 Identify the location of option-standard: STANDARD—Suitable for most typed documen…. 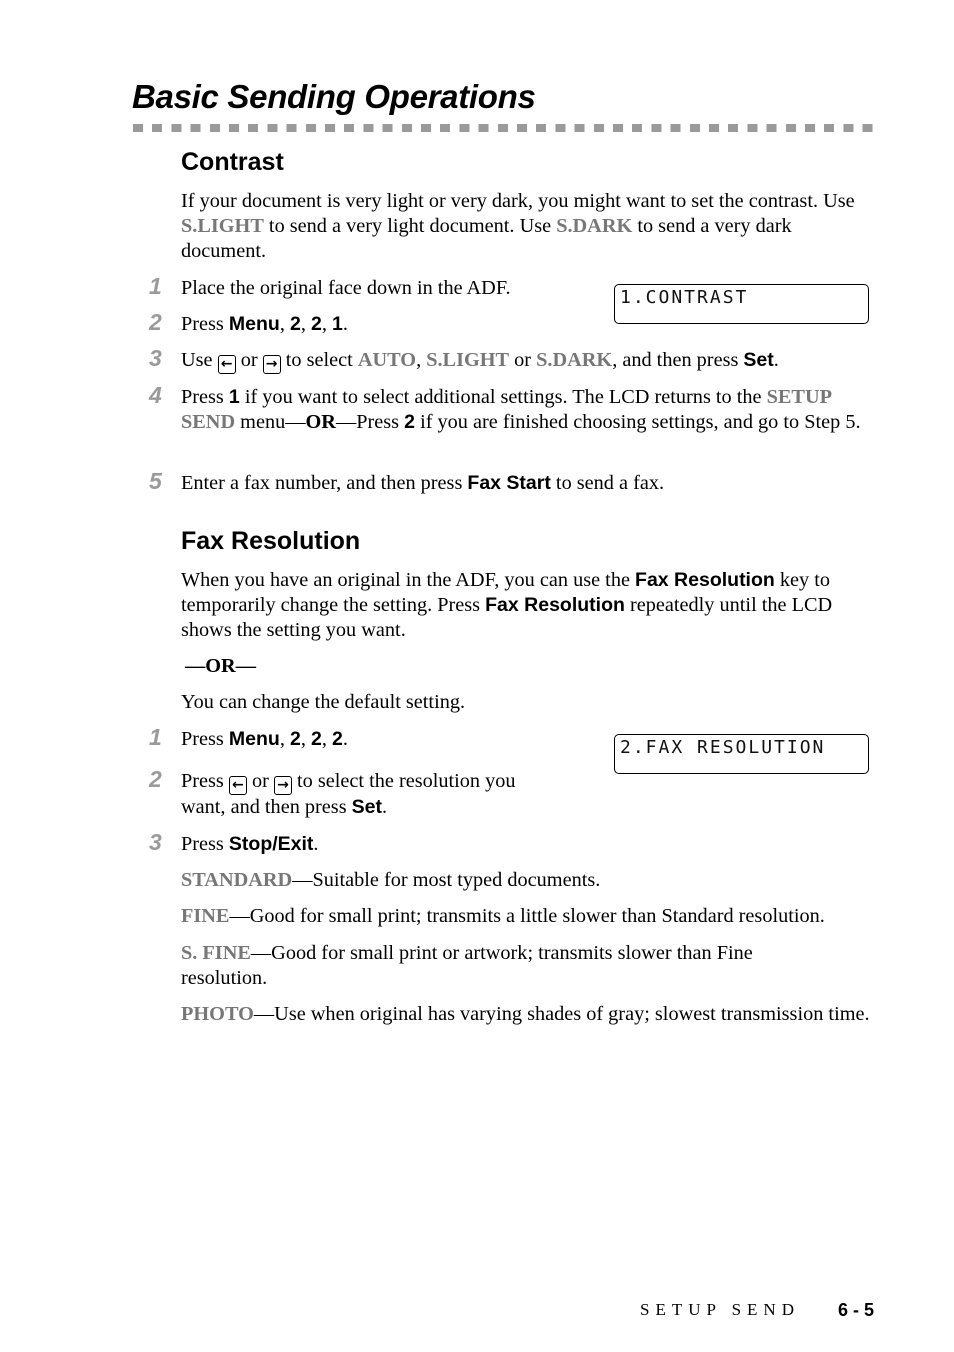
(391, 880).